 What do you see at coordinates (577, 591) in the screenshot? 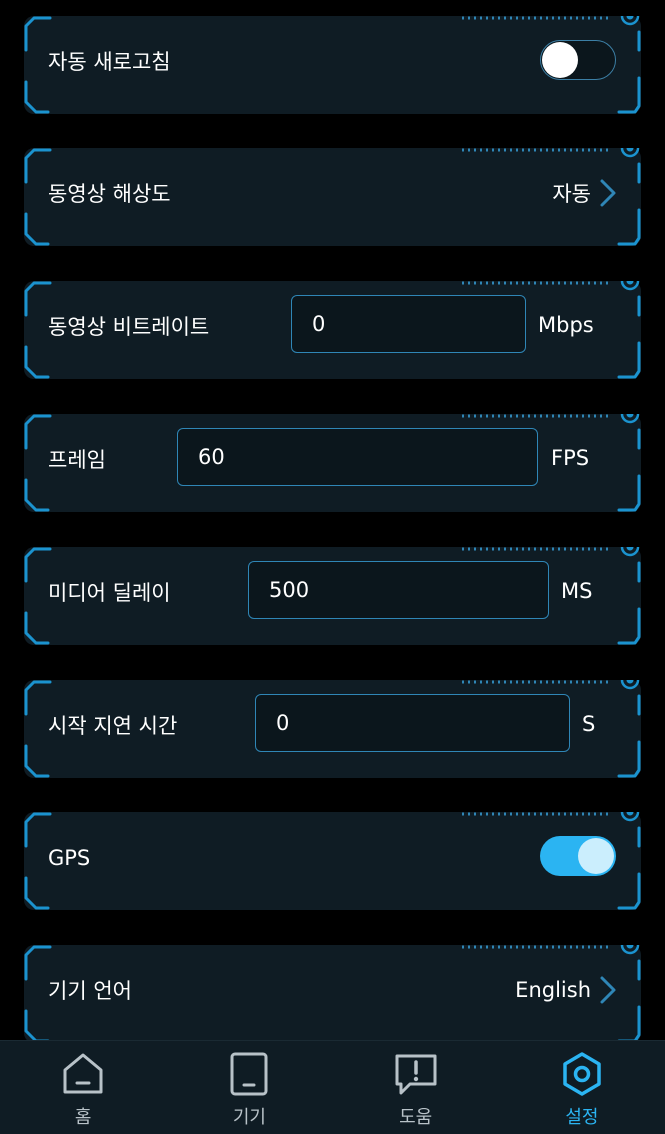
I see `media-delay-unit: MS` at bounding box center [577, 591].